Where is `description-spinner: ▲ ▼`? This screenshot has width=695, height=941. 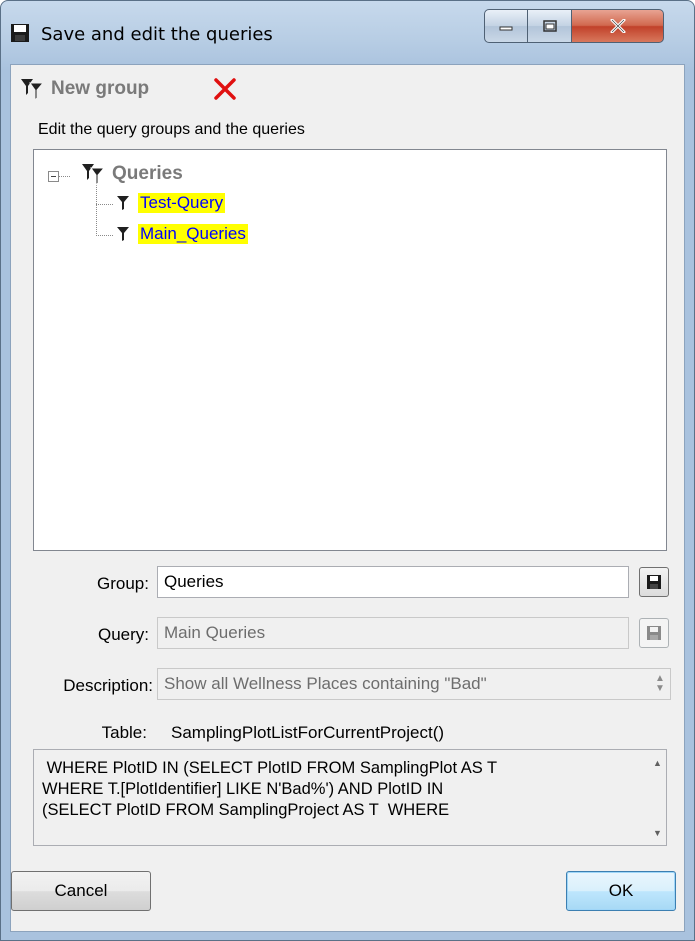 description-spinner: ▲ ▼ is located at coordinates (660, 684).